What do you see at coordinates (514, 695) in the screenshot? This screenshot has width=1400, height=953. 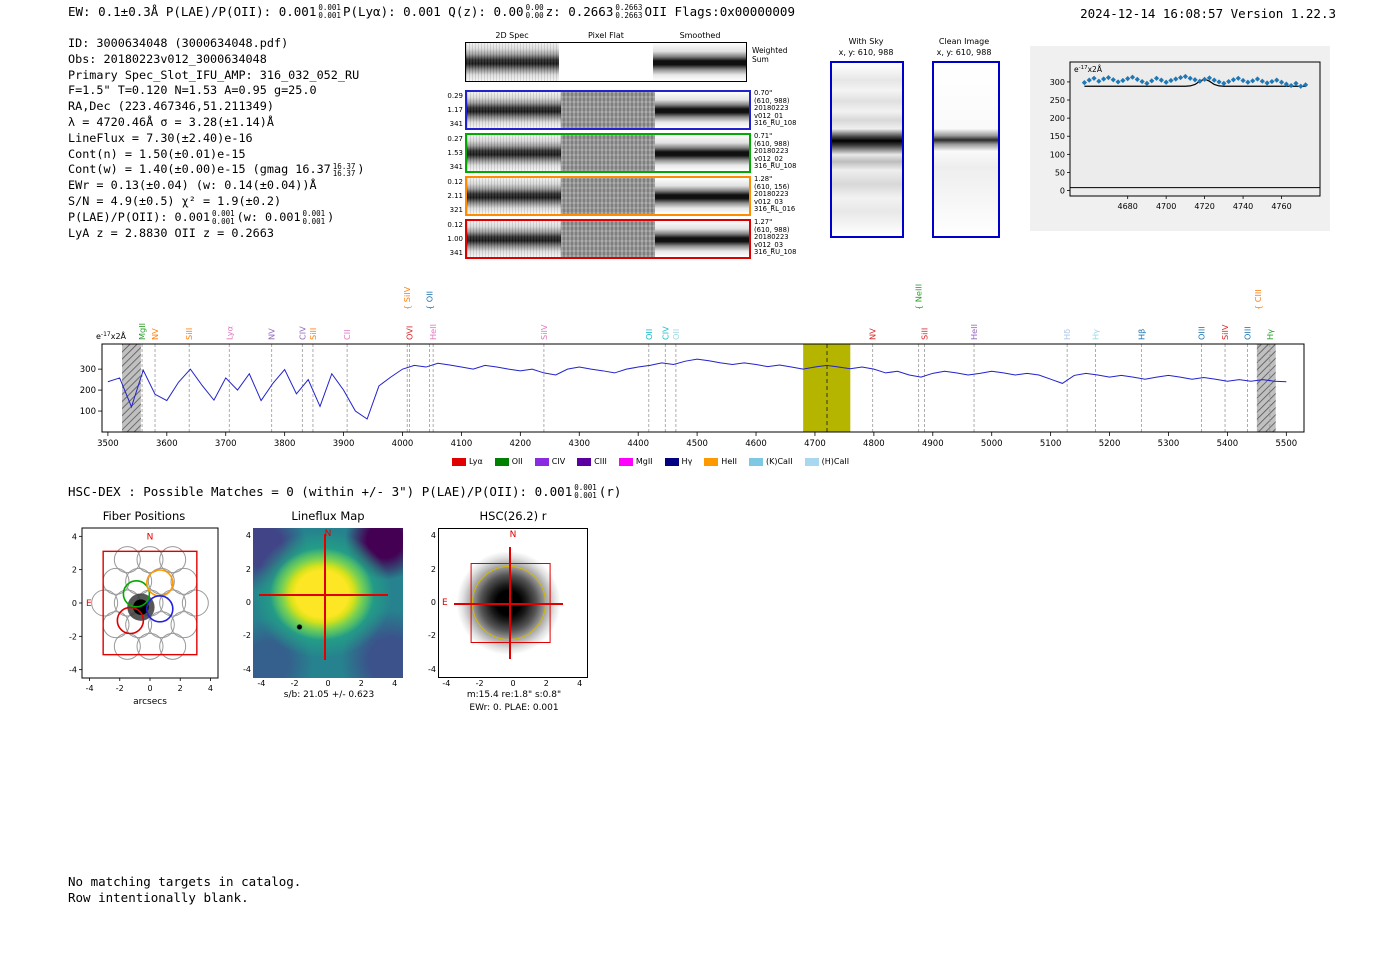 I see `hsc-caption-1: m:15.4 re:1.8" s:0.8"` at bounding box center [514, 695].